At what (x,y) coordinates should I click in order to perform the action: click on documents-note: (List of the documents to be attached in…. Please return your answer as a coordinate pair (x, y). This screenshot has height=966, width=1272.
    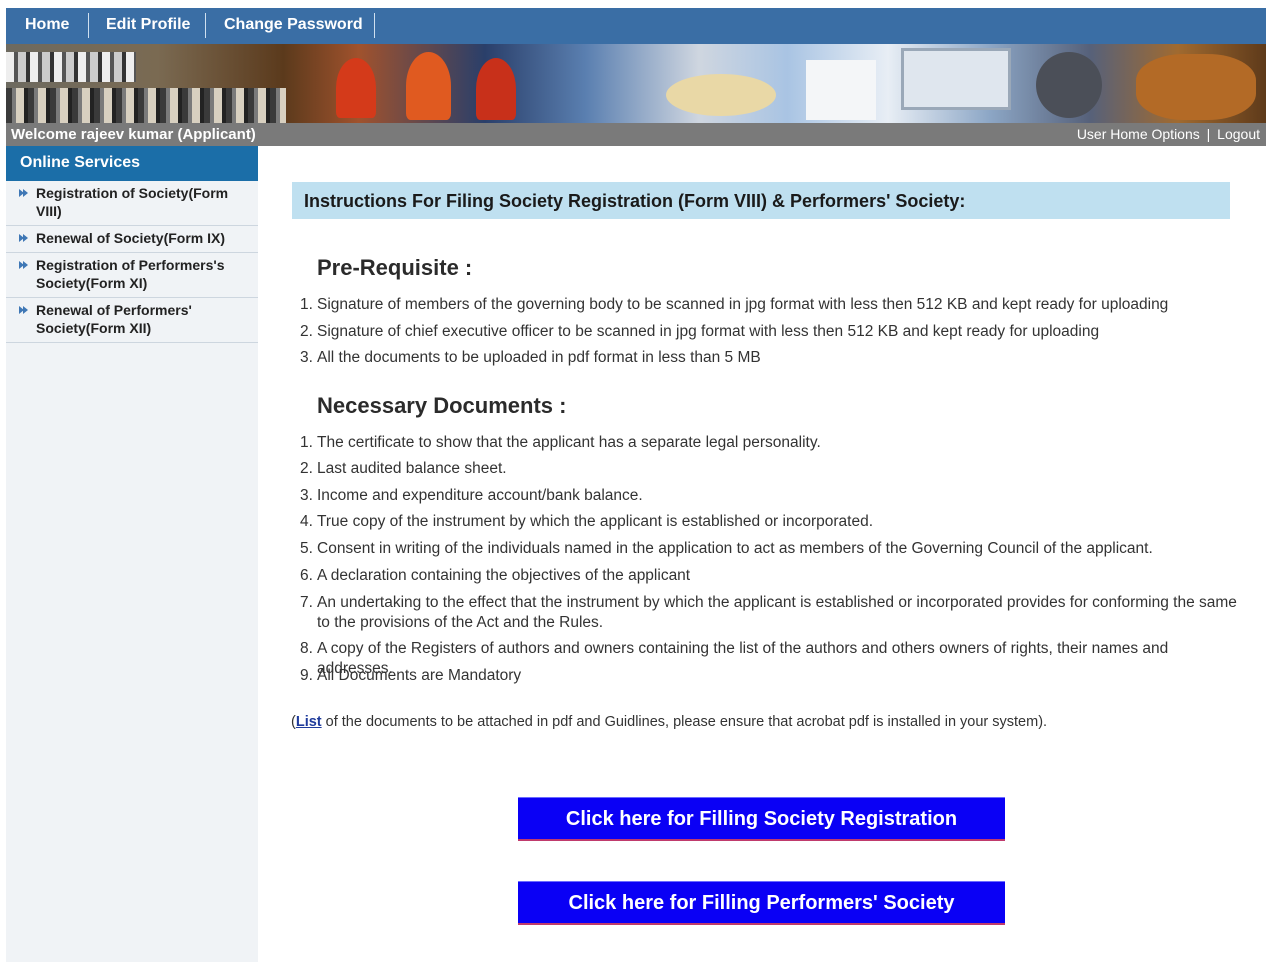
    Looking at the image, I should click on (669, 722).